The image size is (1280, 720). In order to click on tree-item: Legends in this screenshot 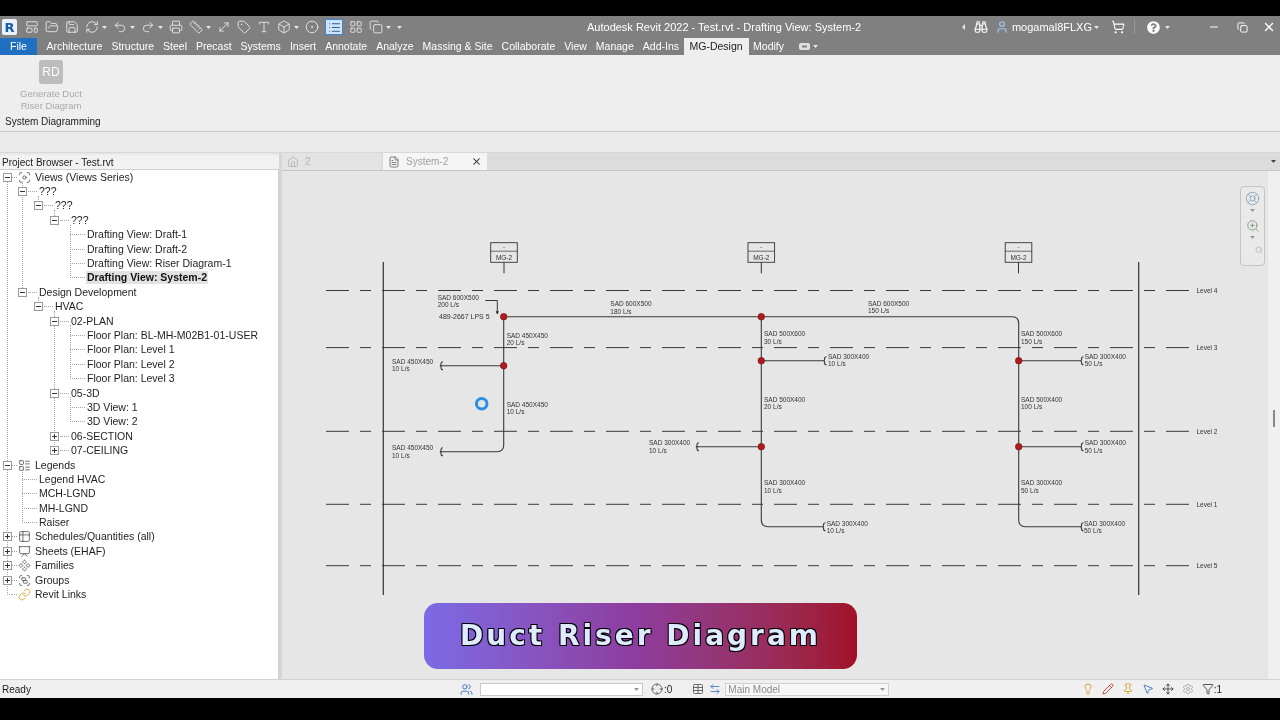, I will do `click(55, 465)`.